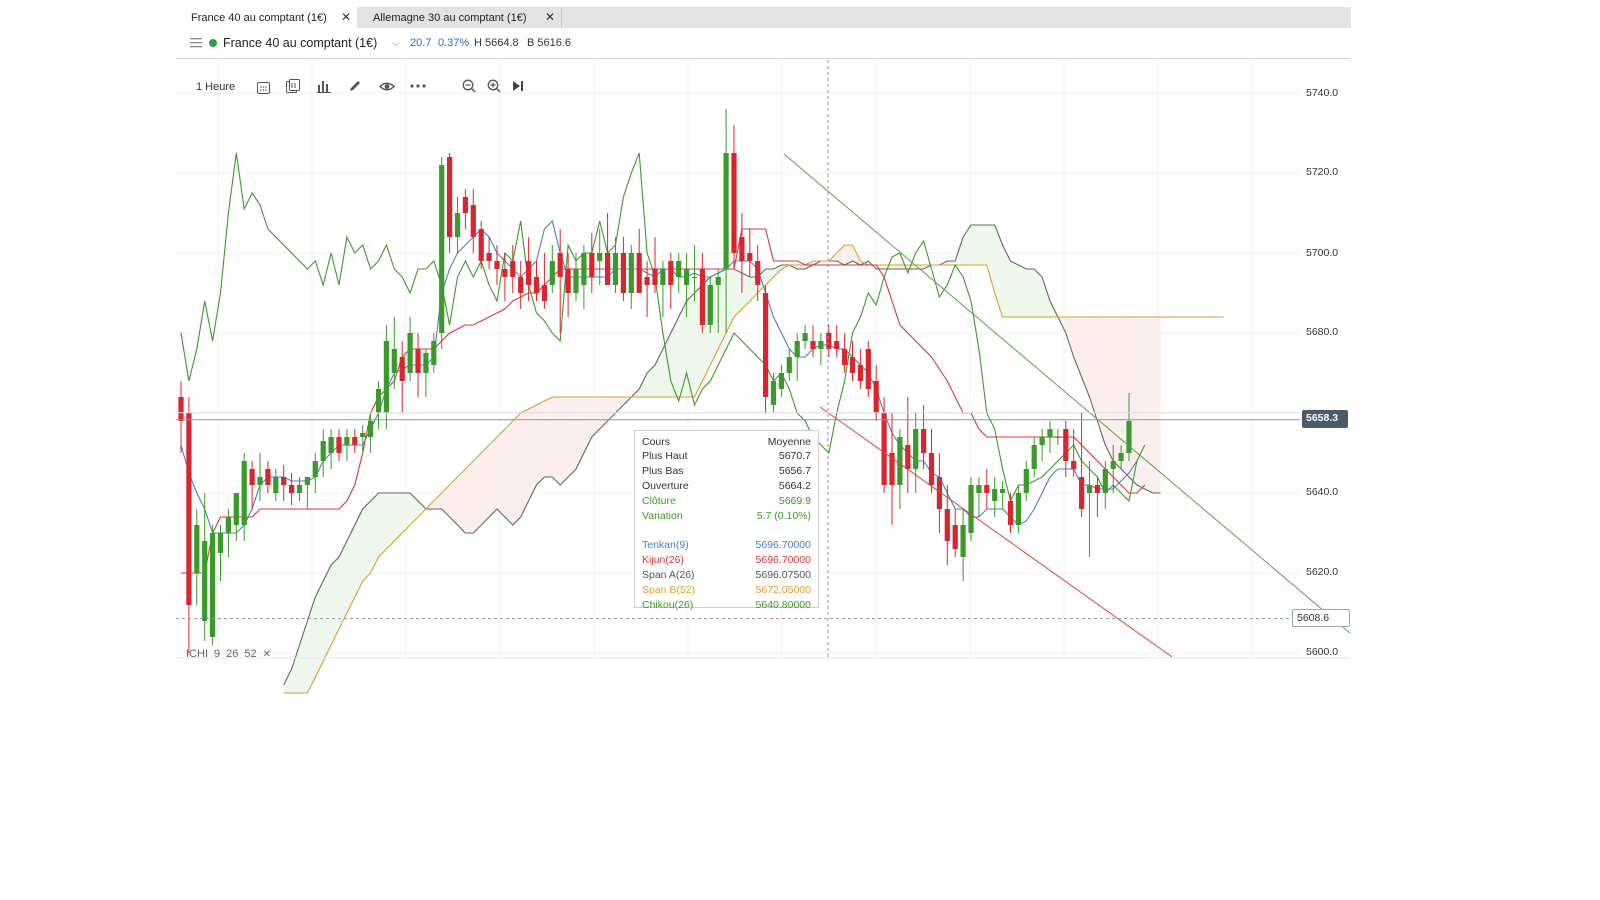 The width and height of the screenshot is (1600, 900). What do you see at coordinates (726, 517) in the screenshot?
I see `tooltip-row: Variation 5.7 (0.10%)` at bounding box center [726, 517].